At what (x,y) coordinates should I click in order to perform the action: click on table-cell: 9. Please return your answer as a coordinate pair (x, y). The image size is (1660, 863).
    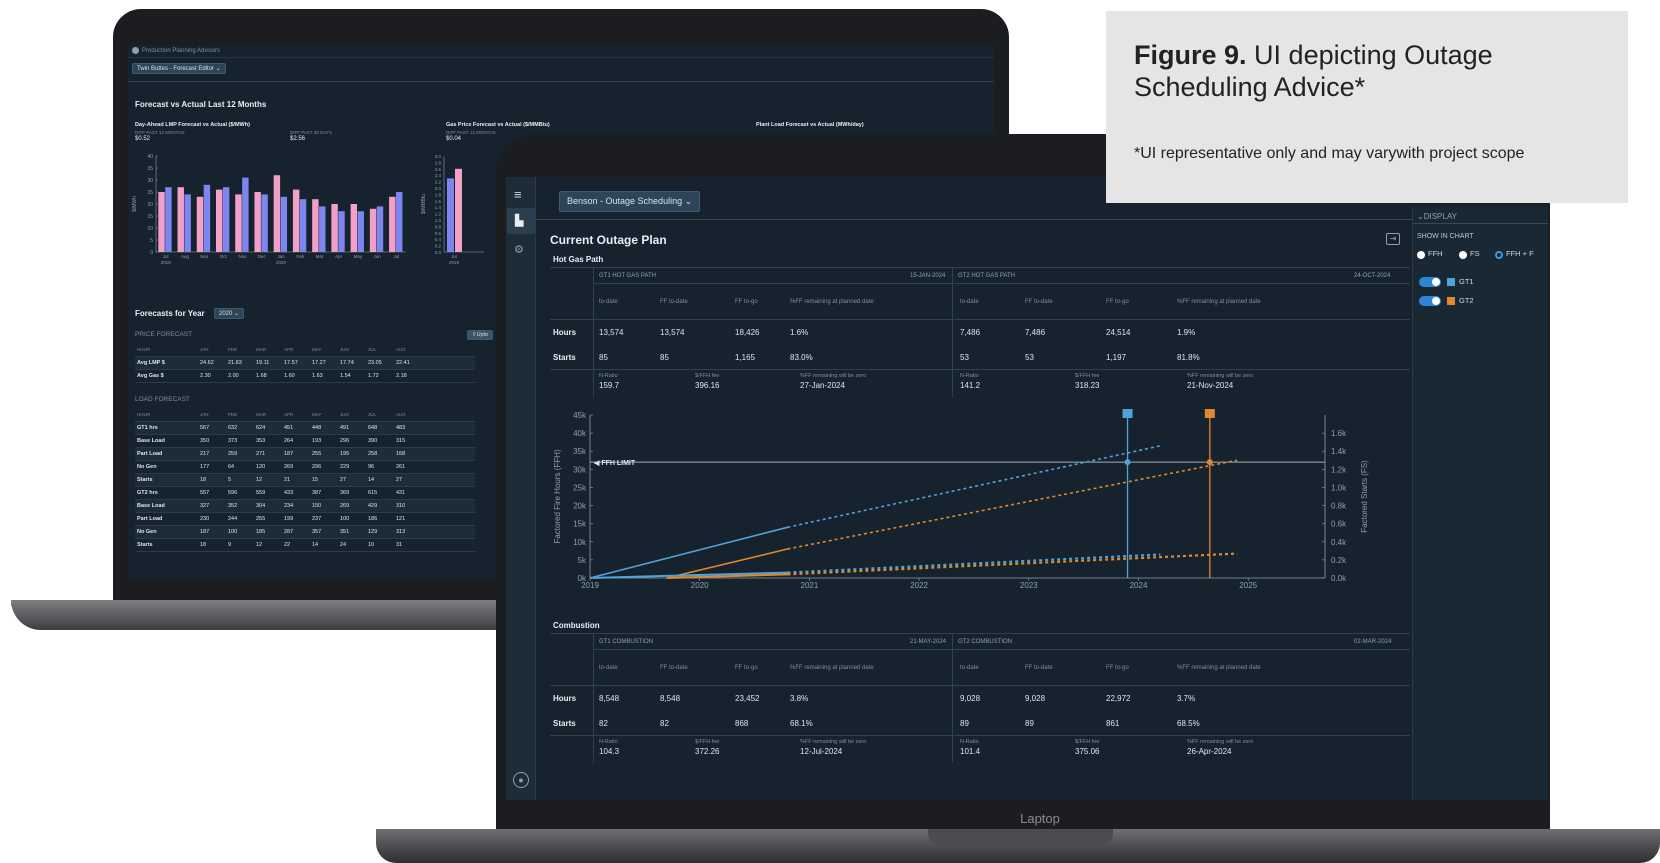
    Looking at the image, I should click on (230, 545).